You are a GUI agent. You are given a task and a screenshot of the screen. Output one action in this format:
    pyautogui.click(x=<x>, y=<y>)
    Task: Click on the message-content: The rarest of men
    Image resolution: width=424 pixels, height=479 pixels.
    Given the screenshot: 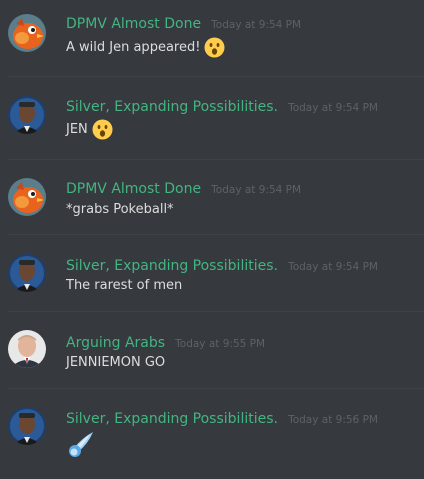 What is the action you would take?
    pyautogui.click(x=124, y=285)
    